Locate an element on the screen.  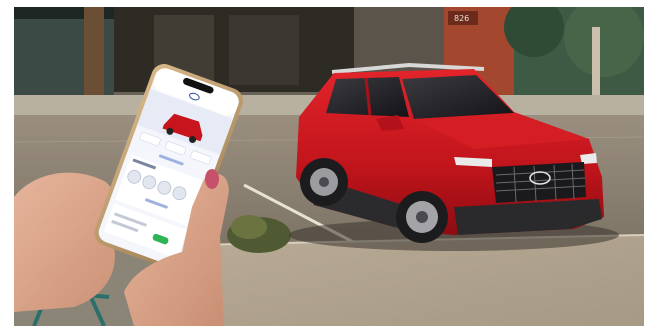
thumb-nail is located at coordinates (212, 179).